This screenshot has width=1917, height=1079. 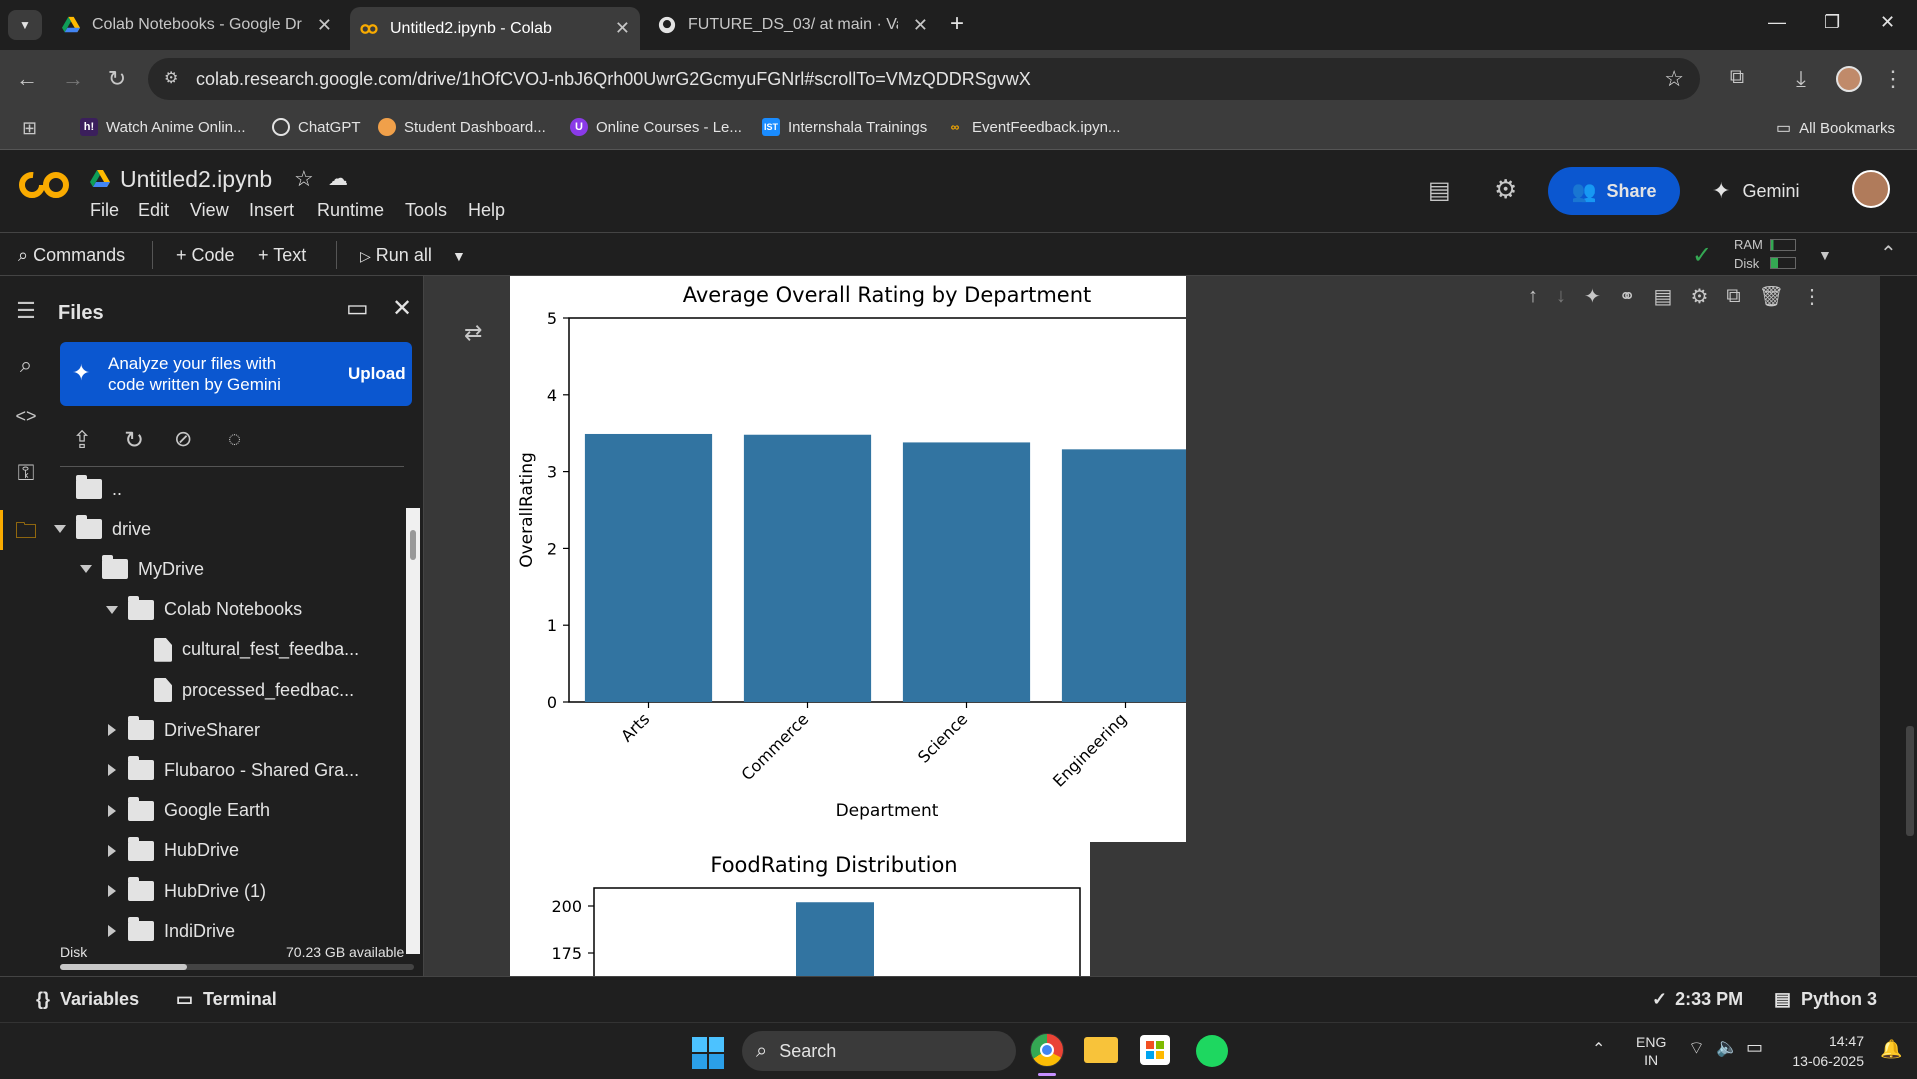 What do you see at coordinates (73, 79) in the screenshot?
I see `forward-icon: →` at bounding box center [73, 79].